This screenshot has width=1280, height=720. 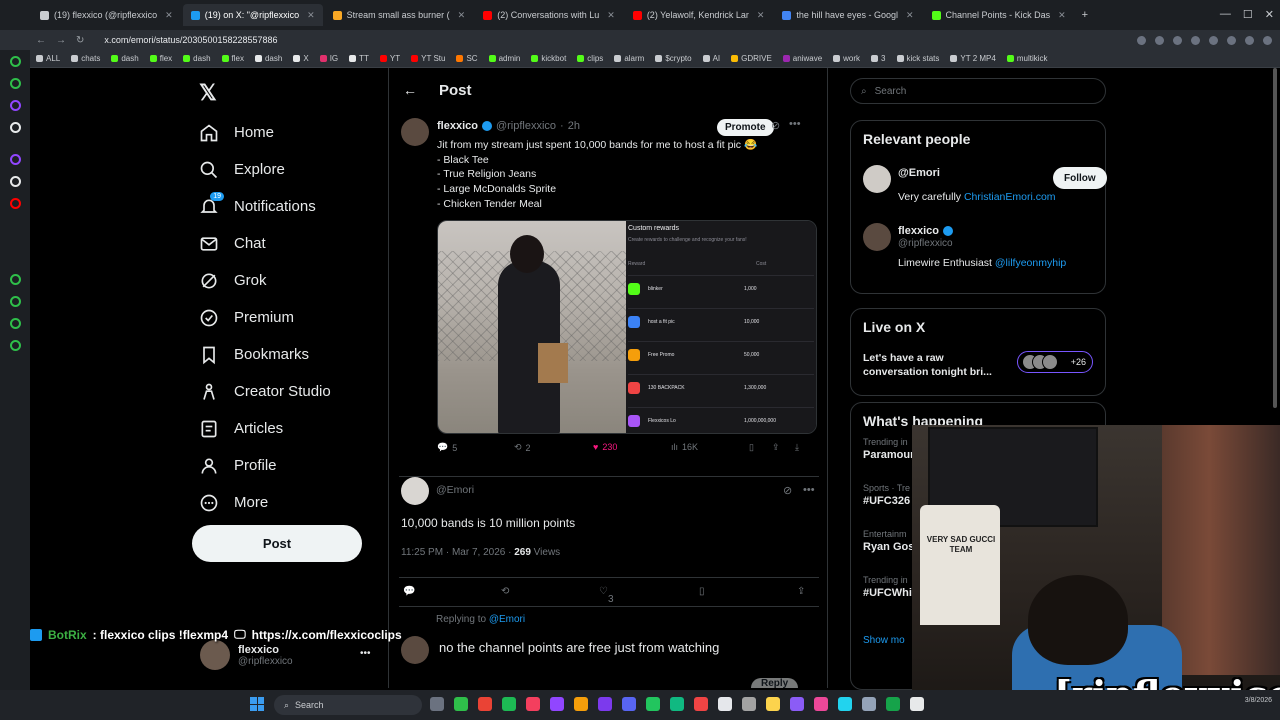 I want to click on like-action: ♡ 3, so click(x=606, y=595).